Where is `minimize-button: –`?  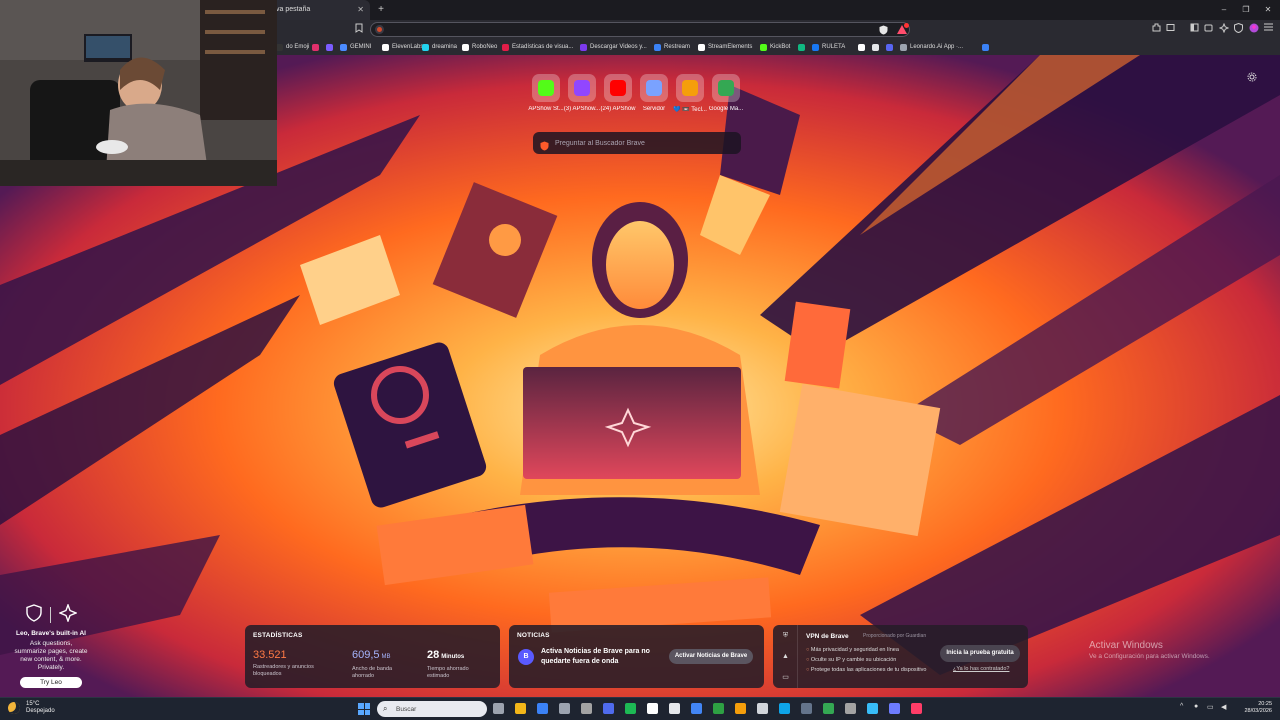 minimize-button: – is located at coordinates (1224, 10).